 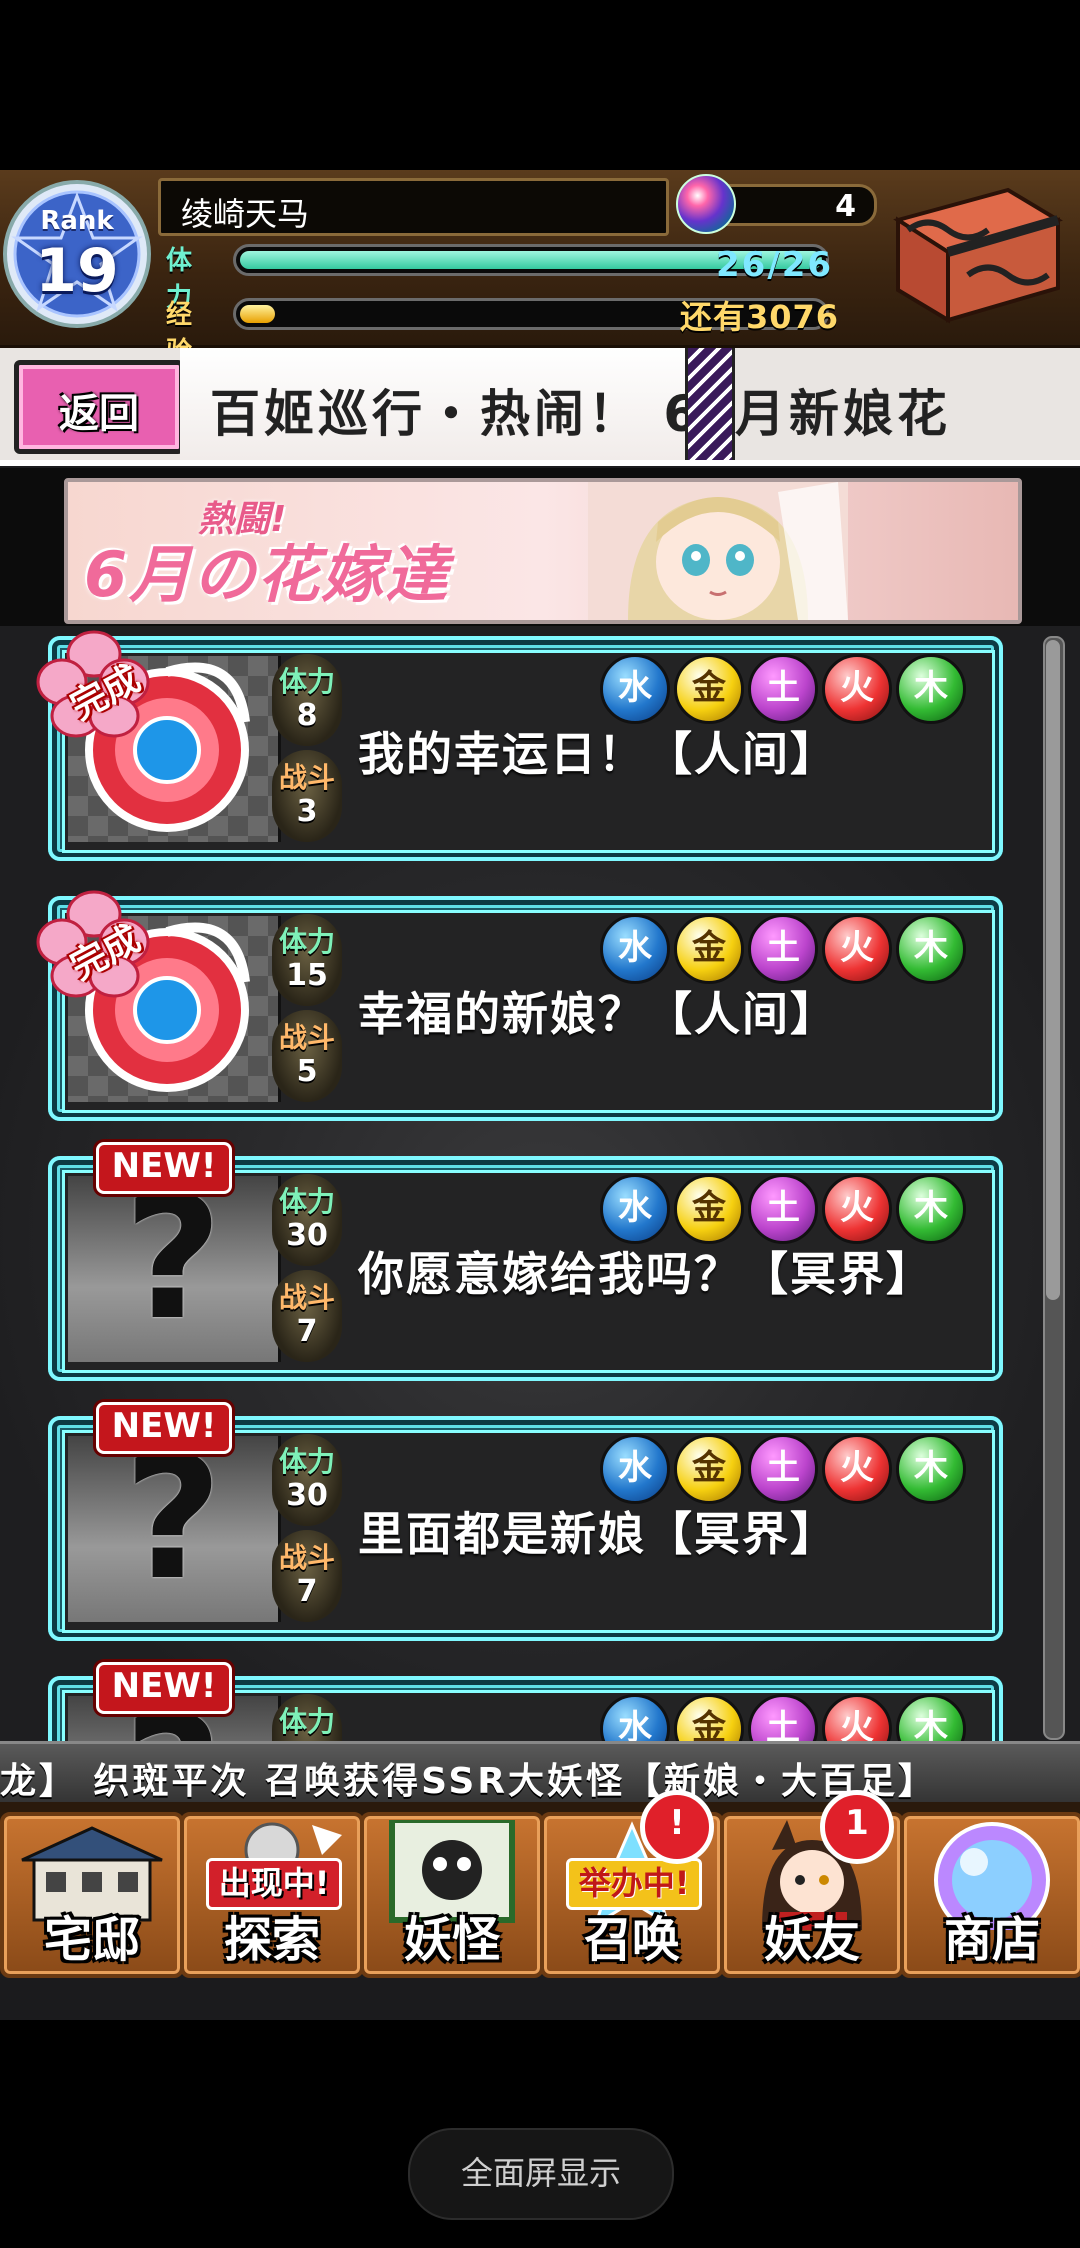 What do you see at coordinates (1053, 970) in the screenshot?
I see `scroll-thumb` at bounding box center [1053, 970].